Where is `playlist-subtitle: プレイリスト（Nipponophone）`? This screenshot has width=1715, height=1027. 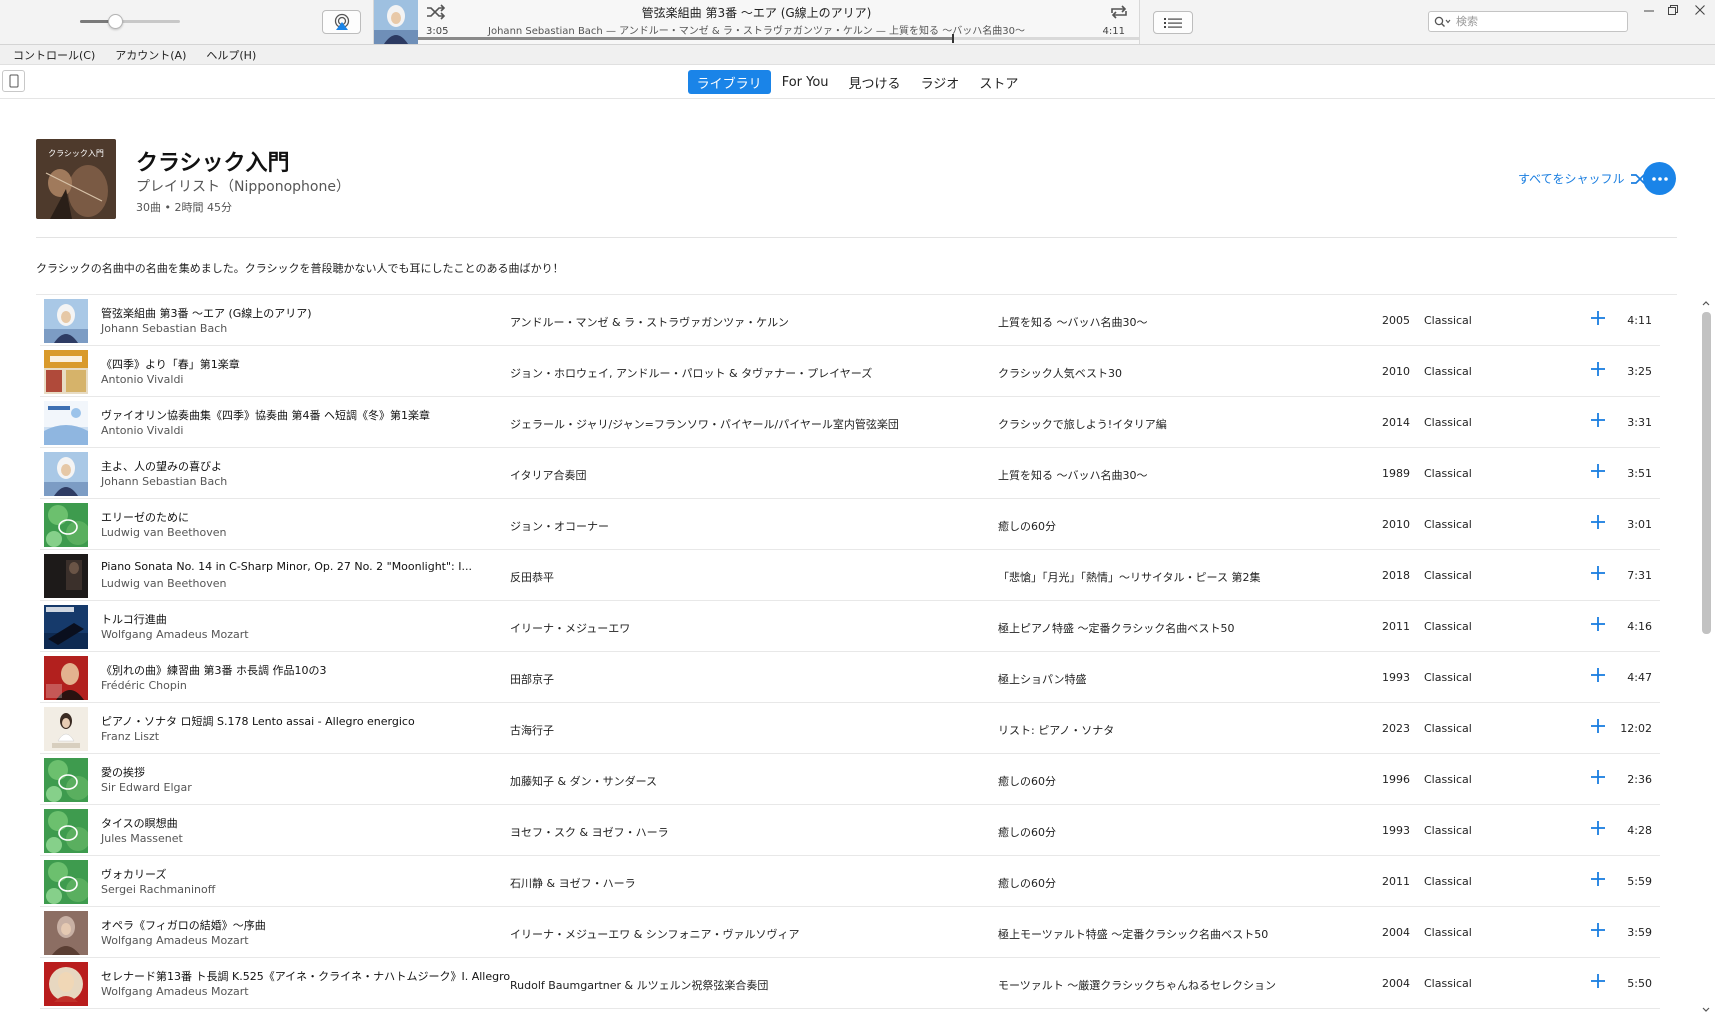
playlist-subtitle: プレイリスト（Nipponophone） is located at coordinates (243, 186).